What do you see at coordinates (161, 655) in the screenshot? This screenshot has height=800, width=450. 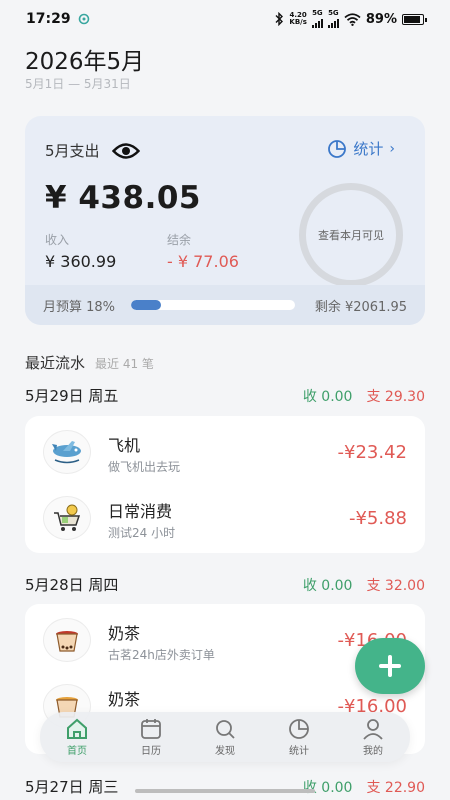 I see `transaction-note: 古茗24h店外卖订单` at bounding box center [161, 655].